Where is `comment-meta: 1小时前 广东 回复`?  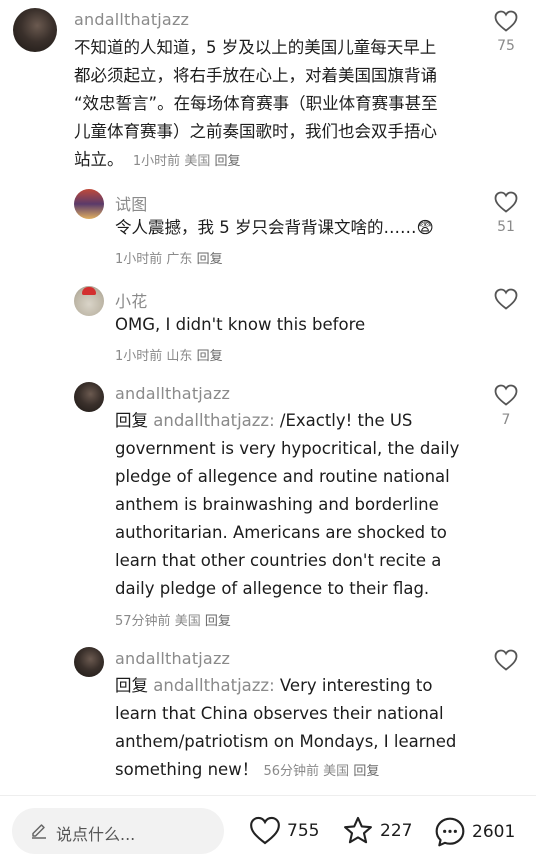 comment-meta: 1小时前 广东 回复 is located at coordinates (169, 259).